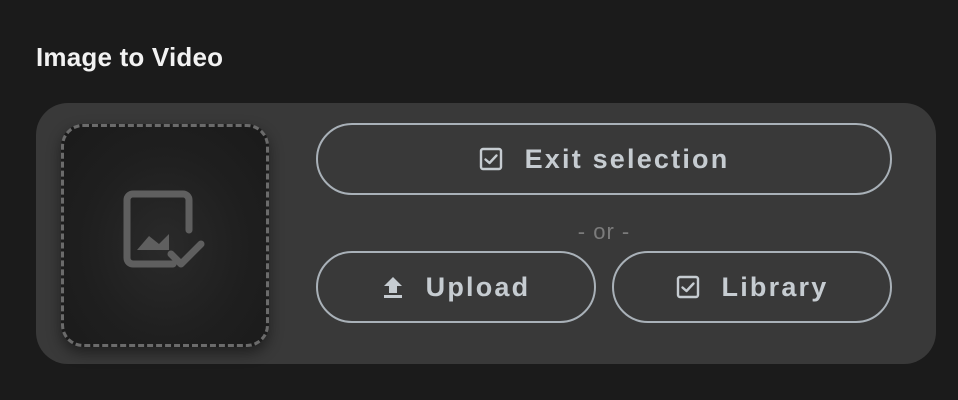 The image size is (958, 400). Describe the element at coordinates (130, 57) in the screenshot. I see `page-title: Image to Video` at that location.